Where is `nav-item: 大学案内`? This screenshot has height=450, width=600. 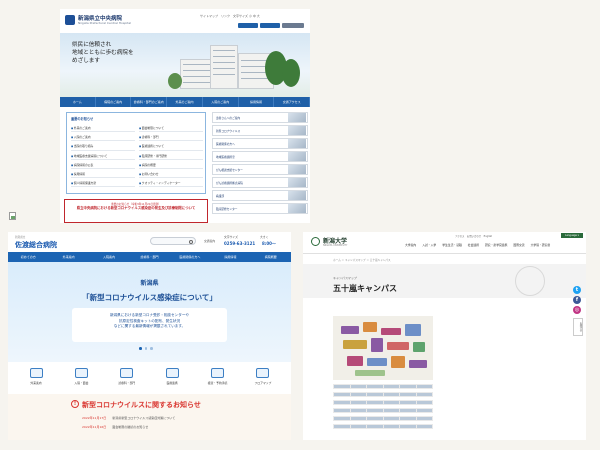 nav-item: 大学案内 is located at coordinates (410, 245).